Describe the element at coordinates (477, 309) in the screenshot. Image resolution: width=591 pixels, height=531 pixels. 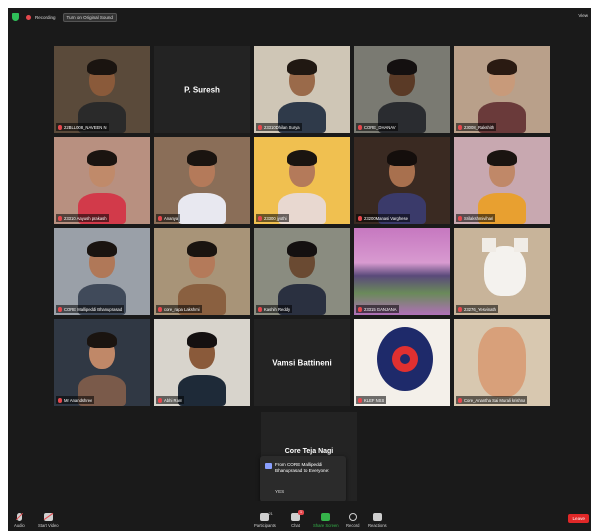
I see `participant-name-tag: 23276_Yesvinath` at that location.